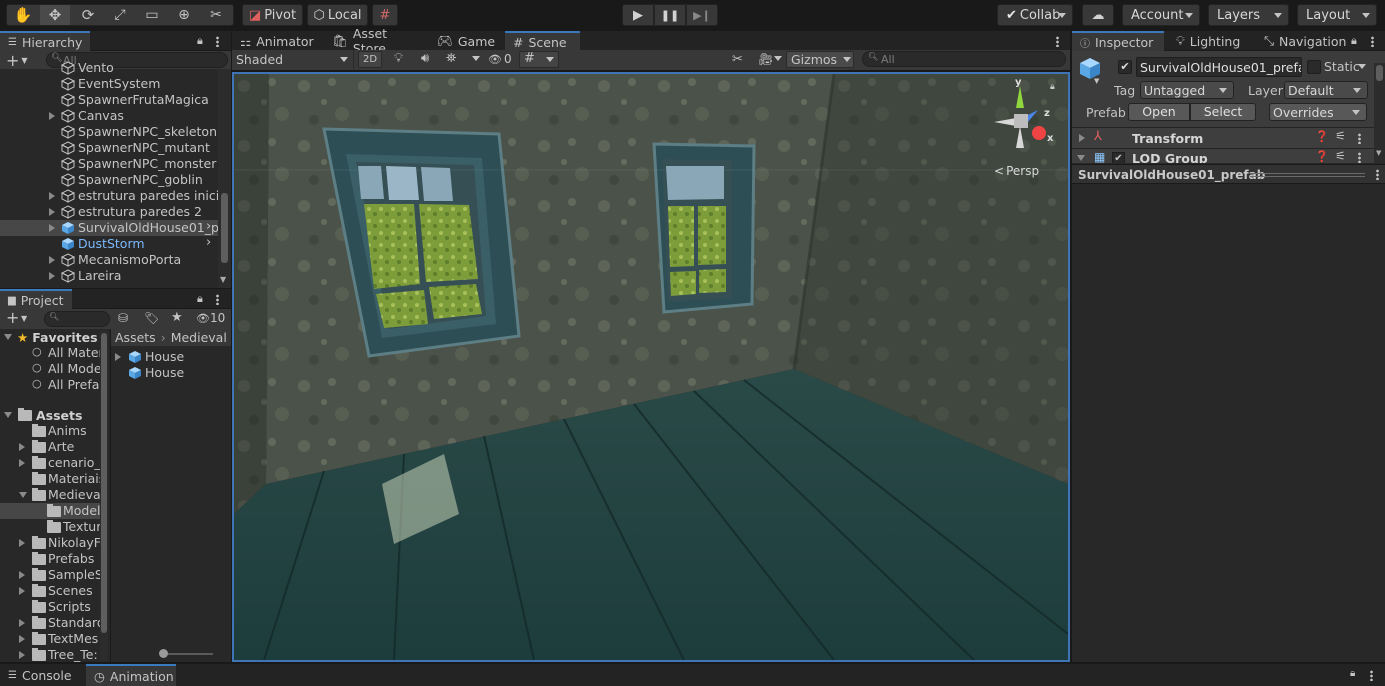  I want to click on shading-dropdown: Shaded, so click(293, 59).